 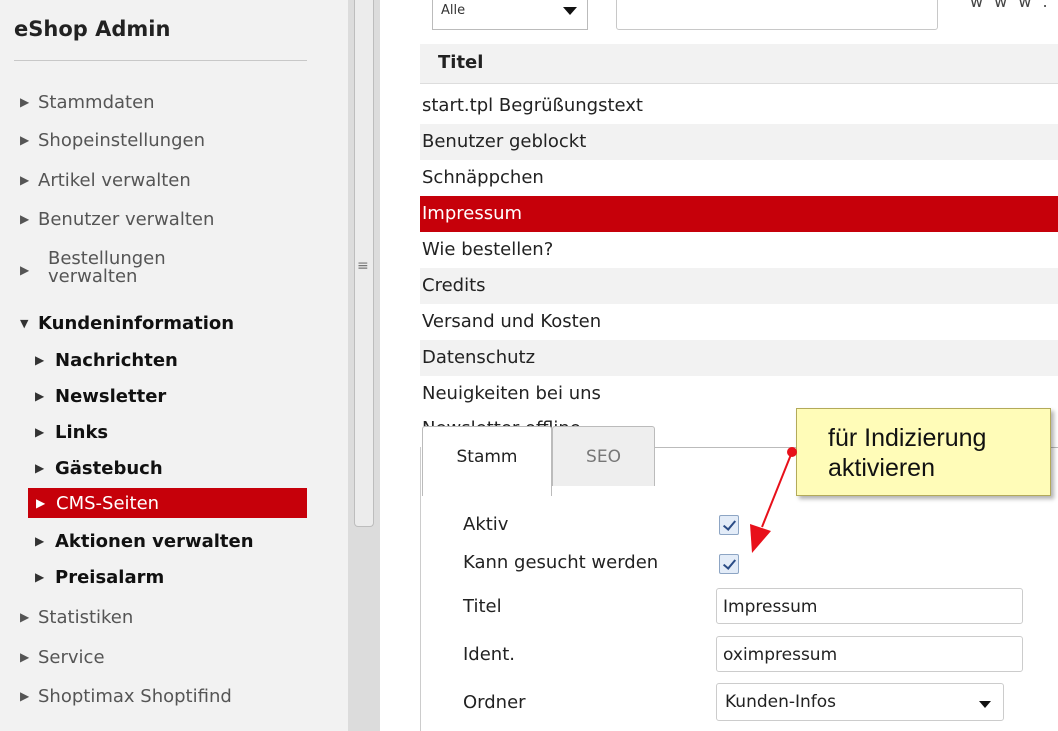 I want to click on sub-item-gaestebuch: ▶ Gästebuch, so click(x=99, y=468).